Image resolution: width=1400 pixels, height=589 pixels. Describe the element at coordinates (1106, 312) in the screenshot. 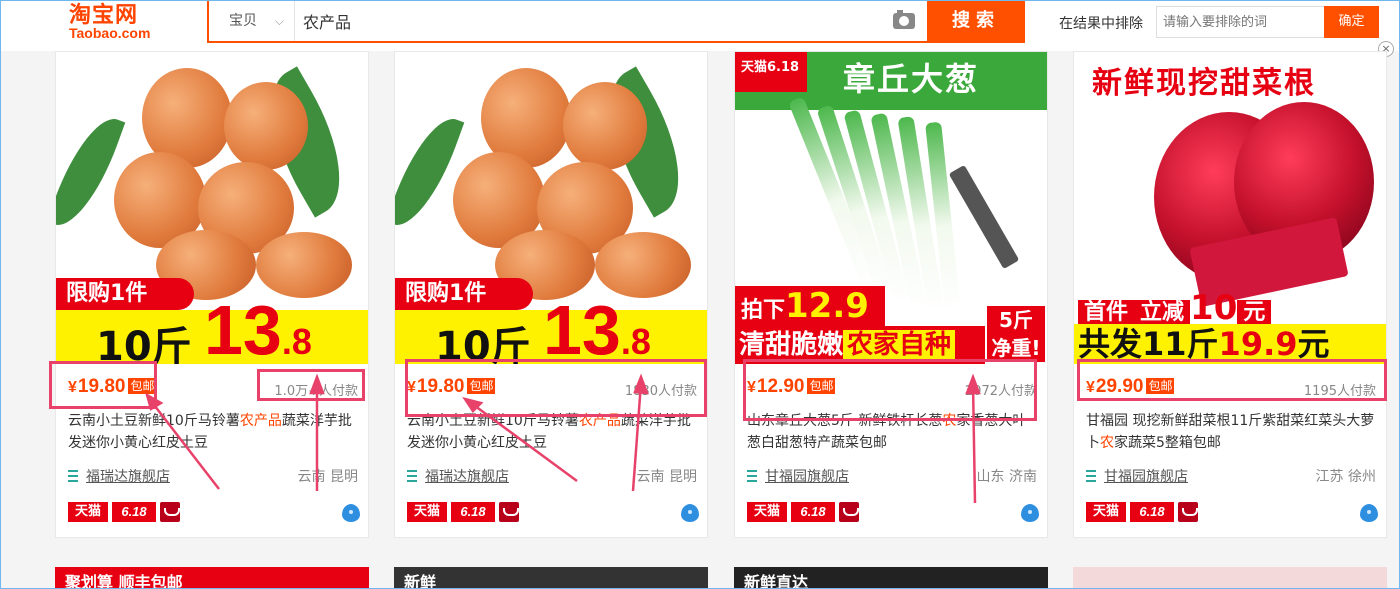

I see `image-first-a: 首件` at that location.